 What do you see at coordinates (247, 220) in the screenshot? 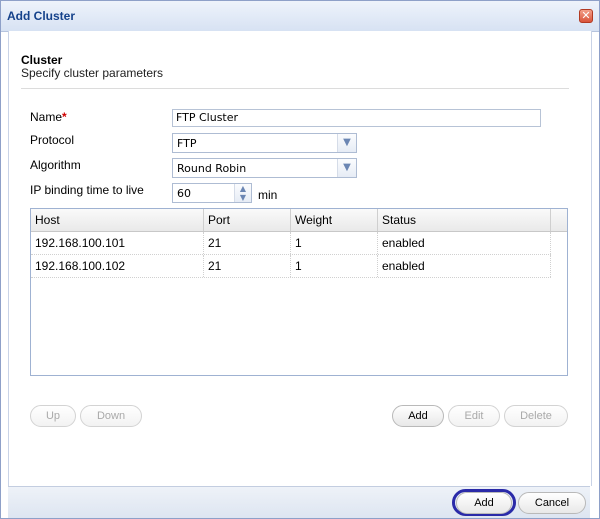
I see `column-header-port: Port` at bounding box center [247, 220].